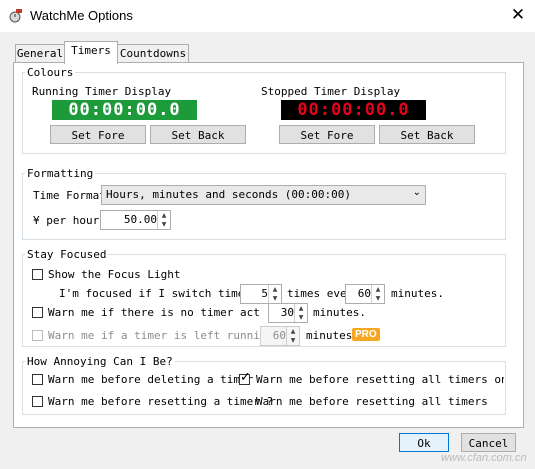 The height and width of the screenshot is (469, 535). I want to click on focused-text-2: times ever, so click(320, 293).